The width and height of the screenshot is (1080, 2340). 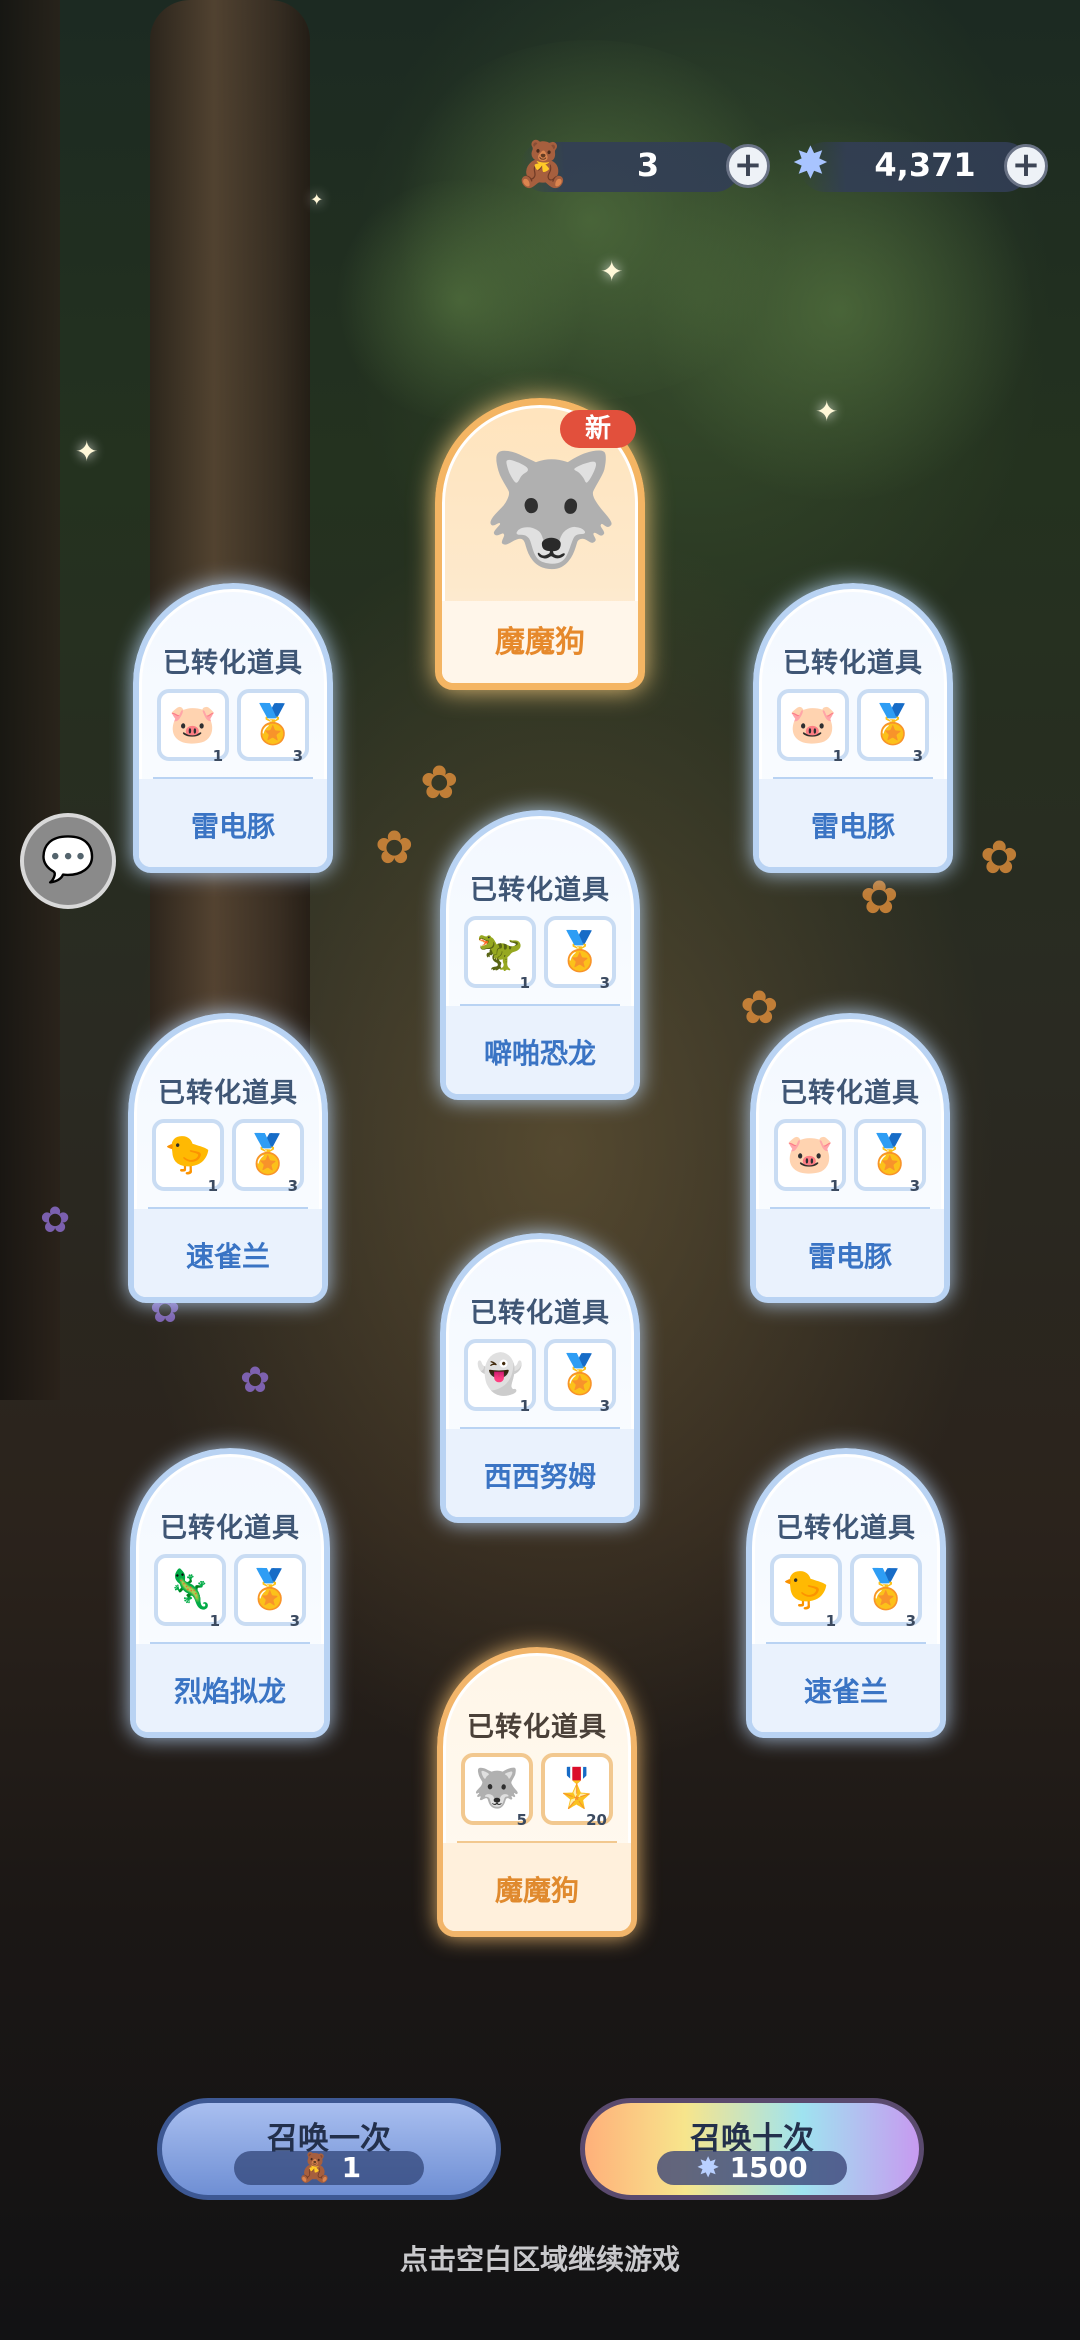 I want to click on white-sprite-icon: 👻, so click(x=500, y=1374).